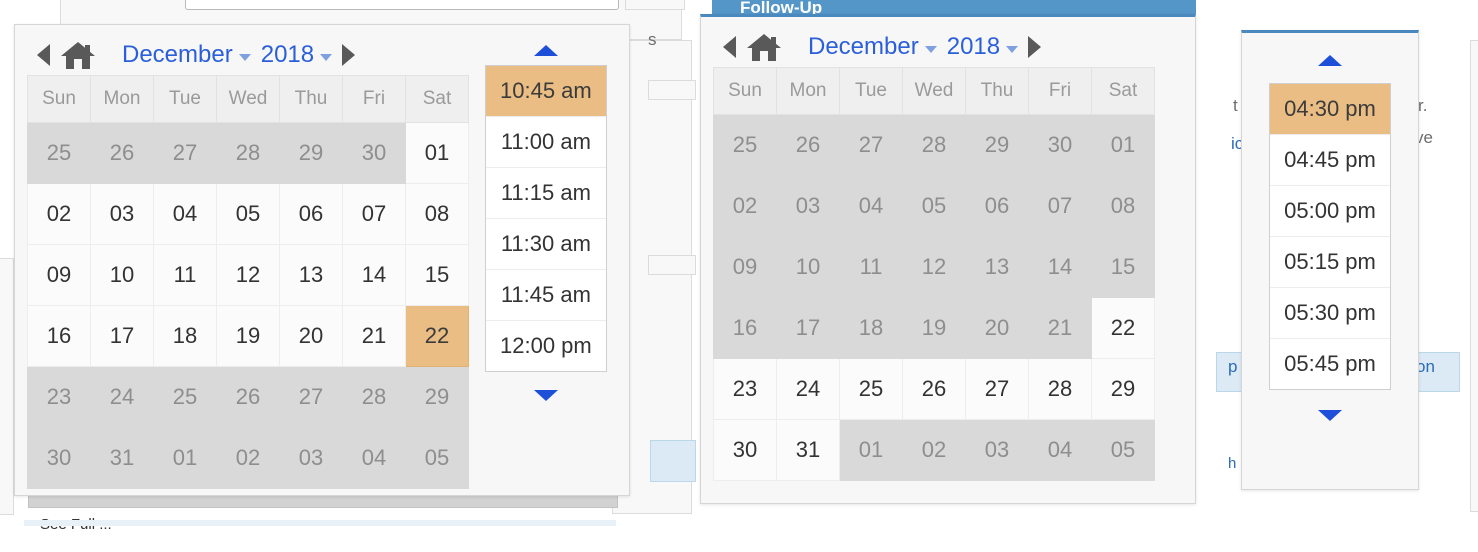 Image resolution: width=1478 pixels, height=552 pixels. What do you see at coordinates (437, 275) in the screenshot?
I see `day-cell: 15` at bounding box center [437, 275].